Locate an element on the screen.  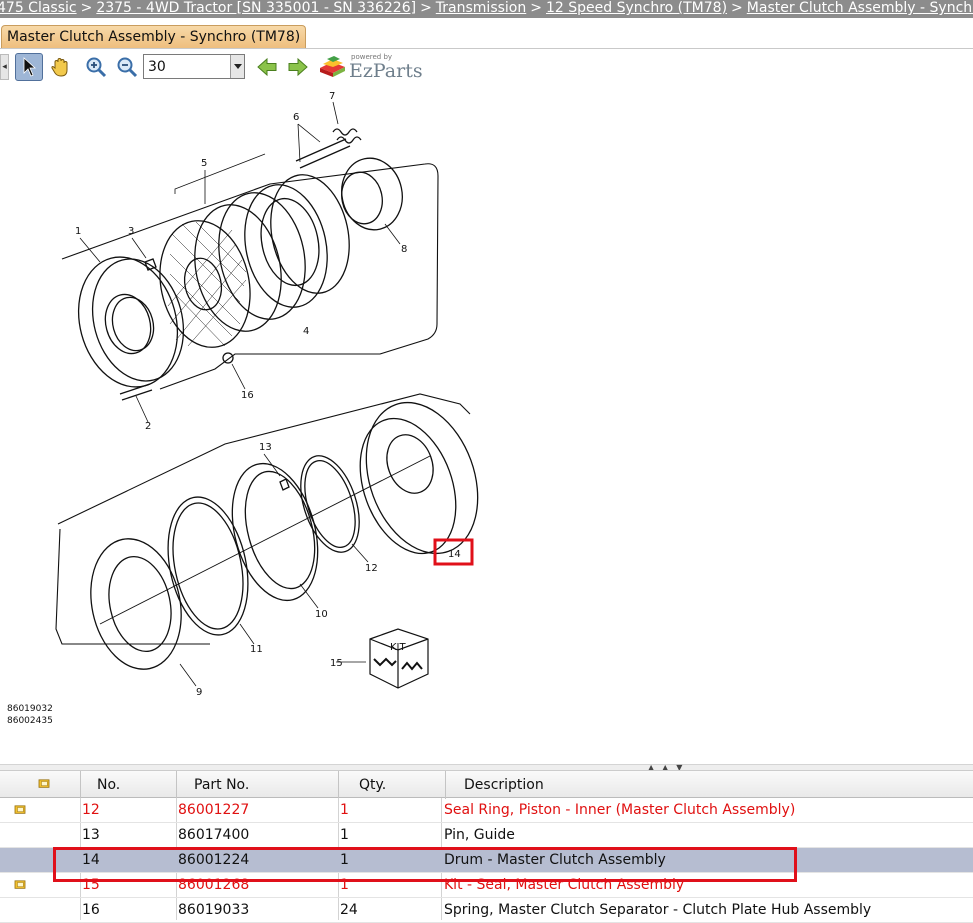
breadcrumb-link-clutch: Master Clutch Assembly - Synchro (TM78) is located at coordinates (860, 8).